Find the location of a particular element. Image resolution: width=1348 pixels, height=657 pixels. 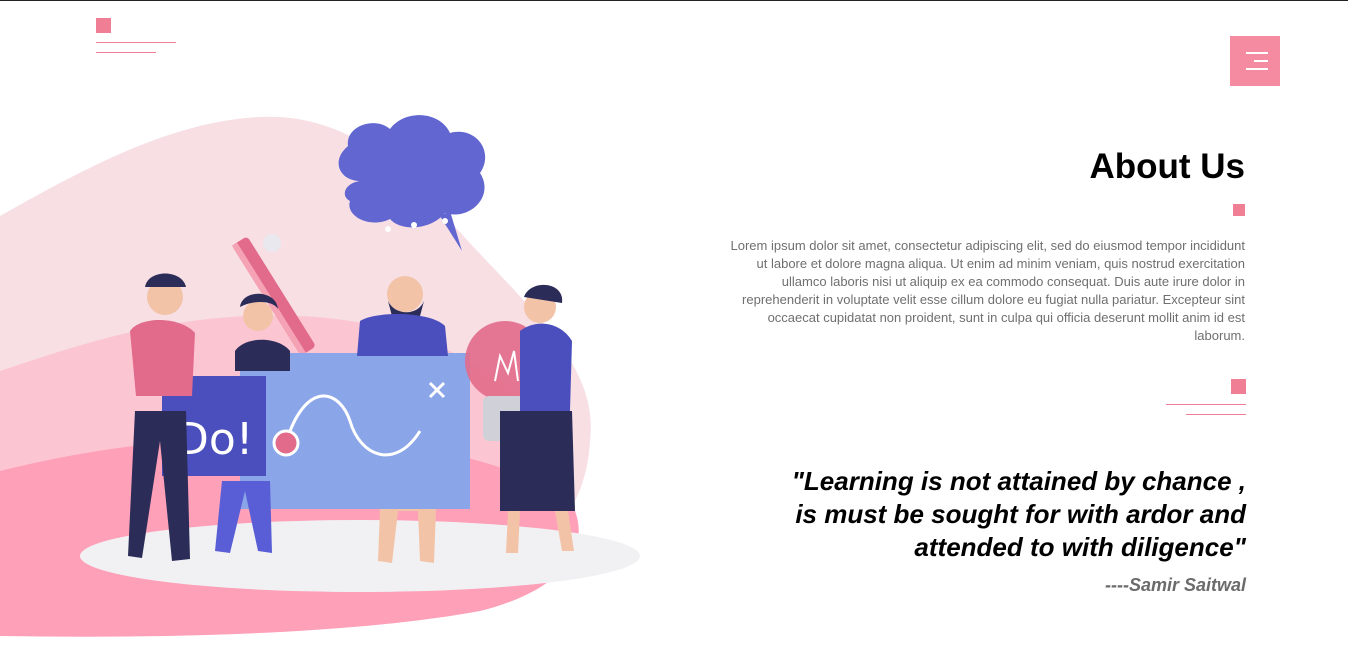

quote-line-2: is must be sought for with ardor and is located at coordinates (1020, 514).